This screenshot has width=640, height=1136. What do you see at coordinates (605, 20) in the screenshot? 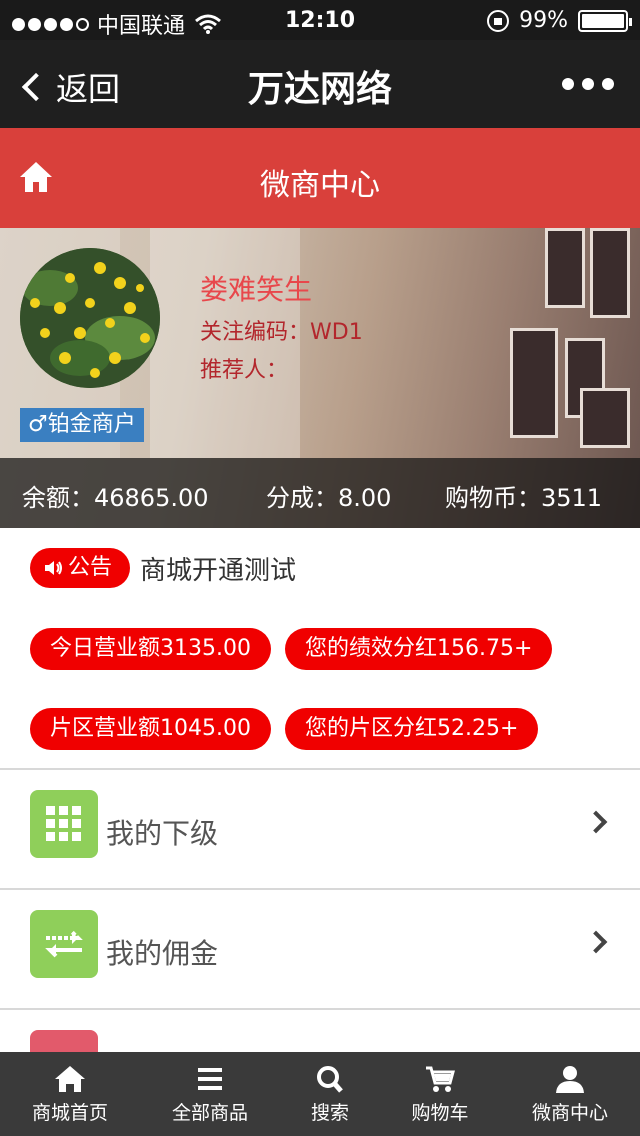
I see `battery-icon` at bounding box center [605, 20].